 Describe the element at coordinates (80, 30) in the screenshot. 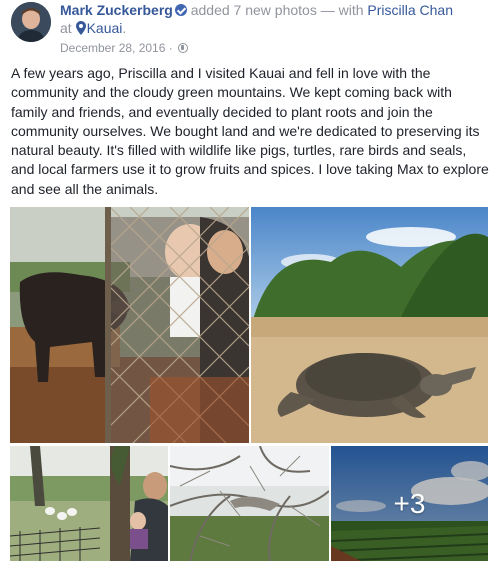

I see `map-pin-icon` at that location.